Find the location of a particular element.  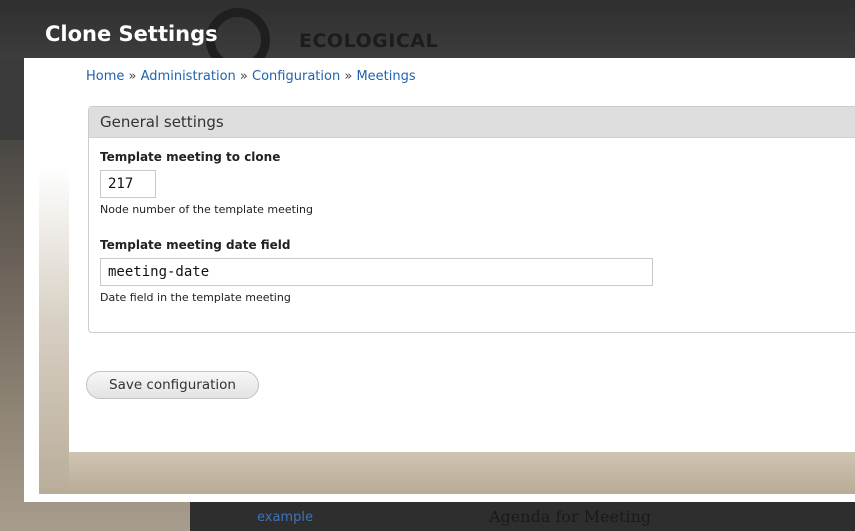

background-heading: Agenda for Meeting is located at coordinates (570, 516).